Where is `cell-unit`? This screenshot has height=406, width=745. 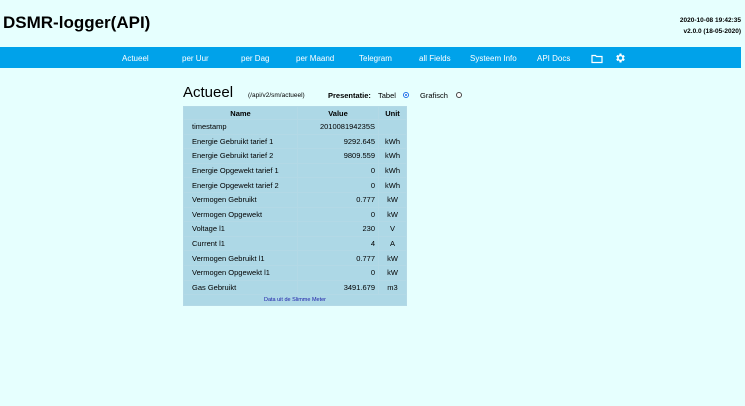 cell-unit is located at coordinates (392, 127).